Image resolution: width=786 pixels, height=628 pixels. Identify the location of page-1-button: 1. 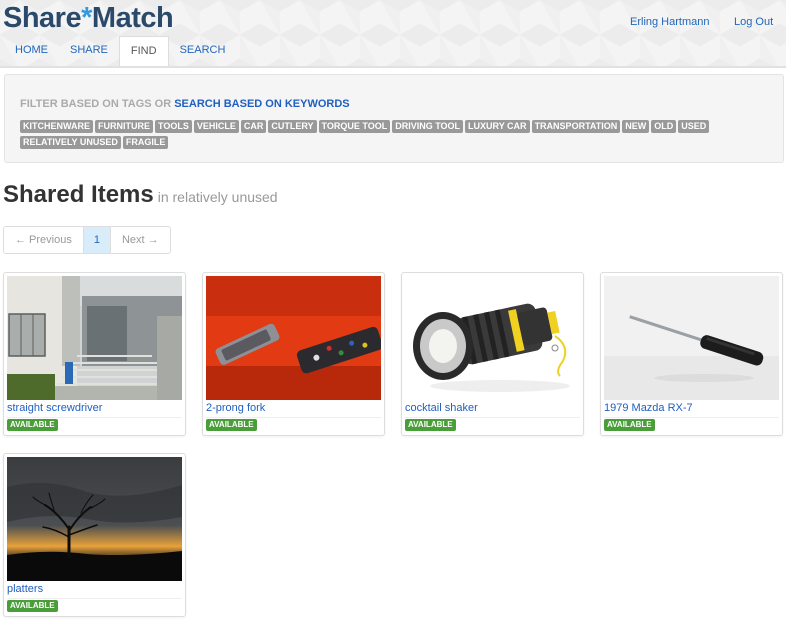
(97, 240).